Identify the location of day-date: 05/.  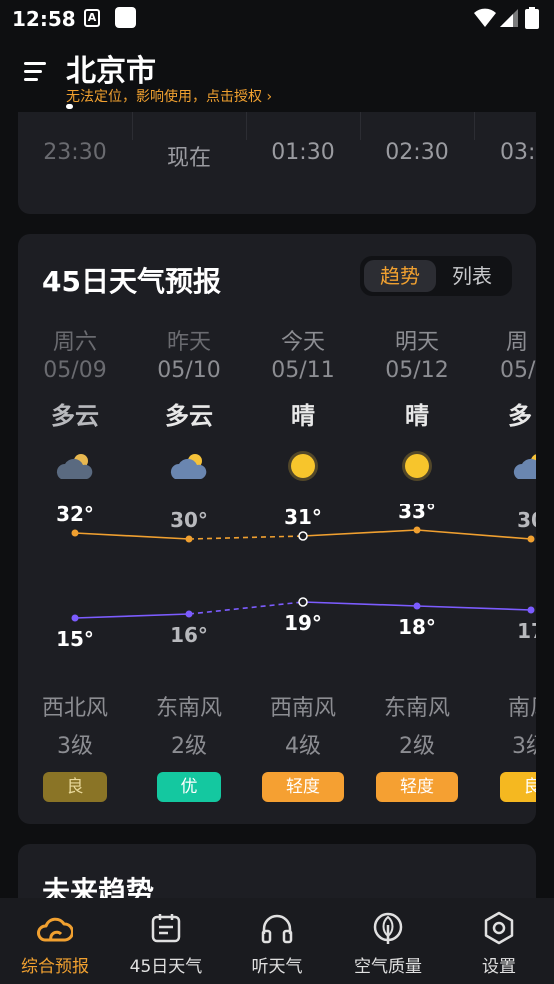
(518, 370).